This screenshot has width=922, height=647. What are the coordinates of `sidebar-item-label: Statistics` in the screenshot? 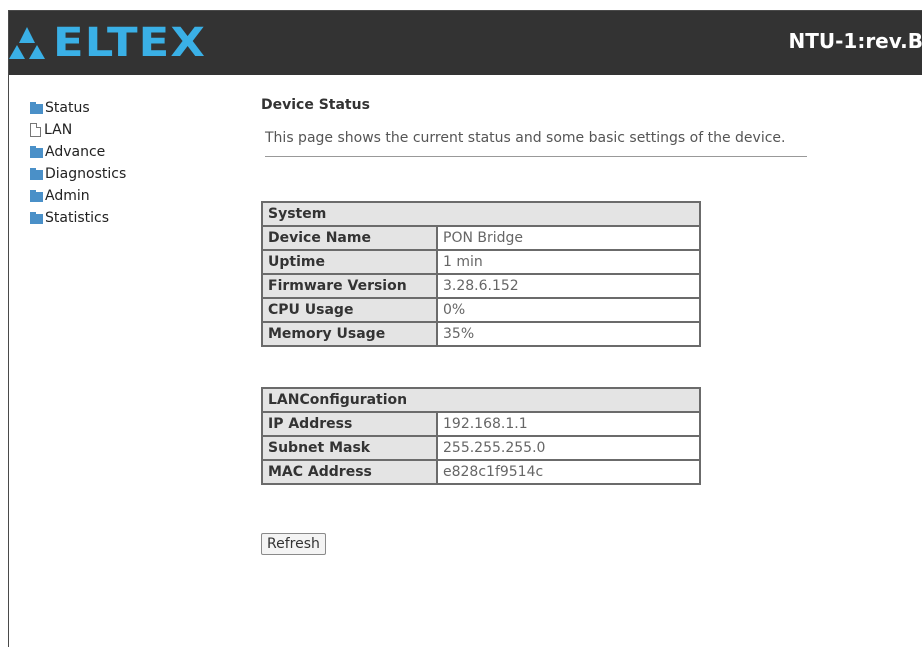 It's located at (77, 218).